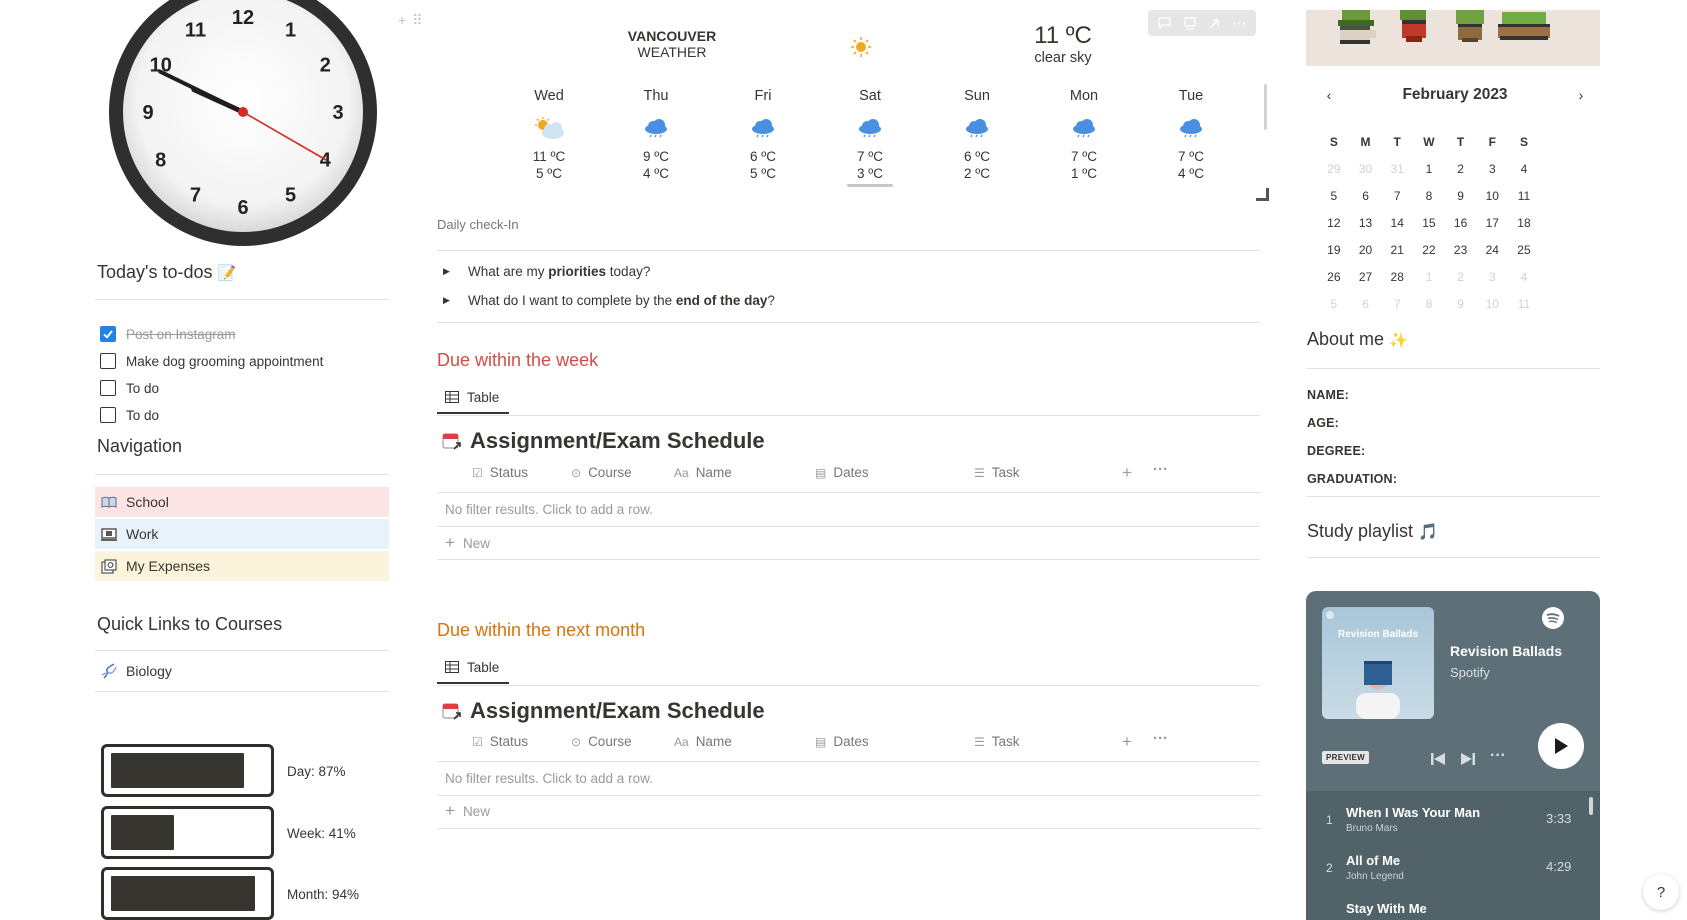 The width and height of the screenshot is (1687, 920). Describe the element at coordinates (1378, 663) in the screenshot. I see `album-art: Revision Ballads` at that location.